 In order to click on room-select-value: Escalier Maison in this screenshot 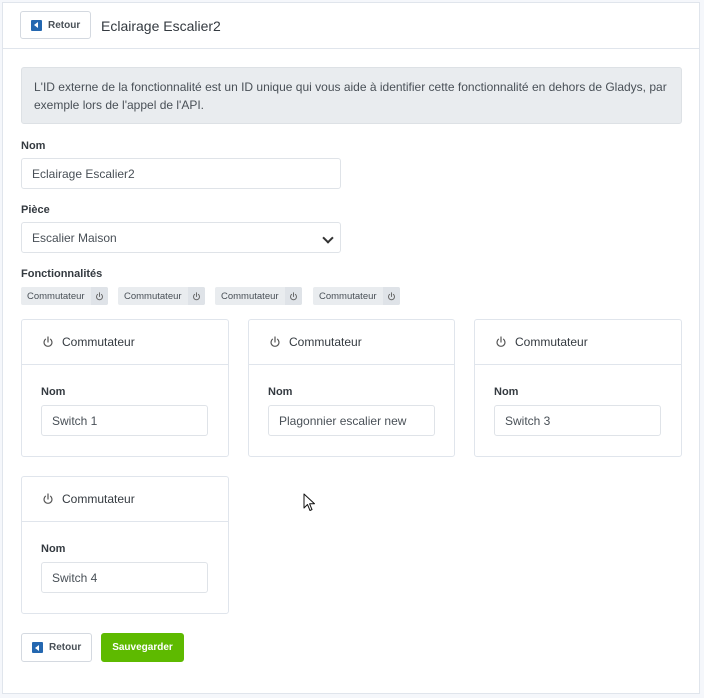, I will do `click(74, 237)`.